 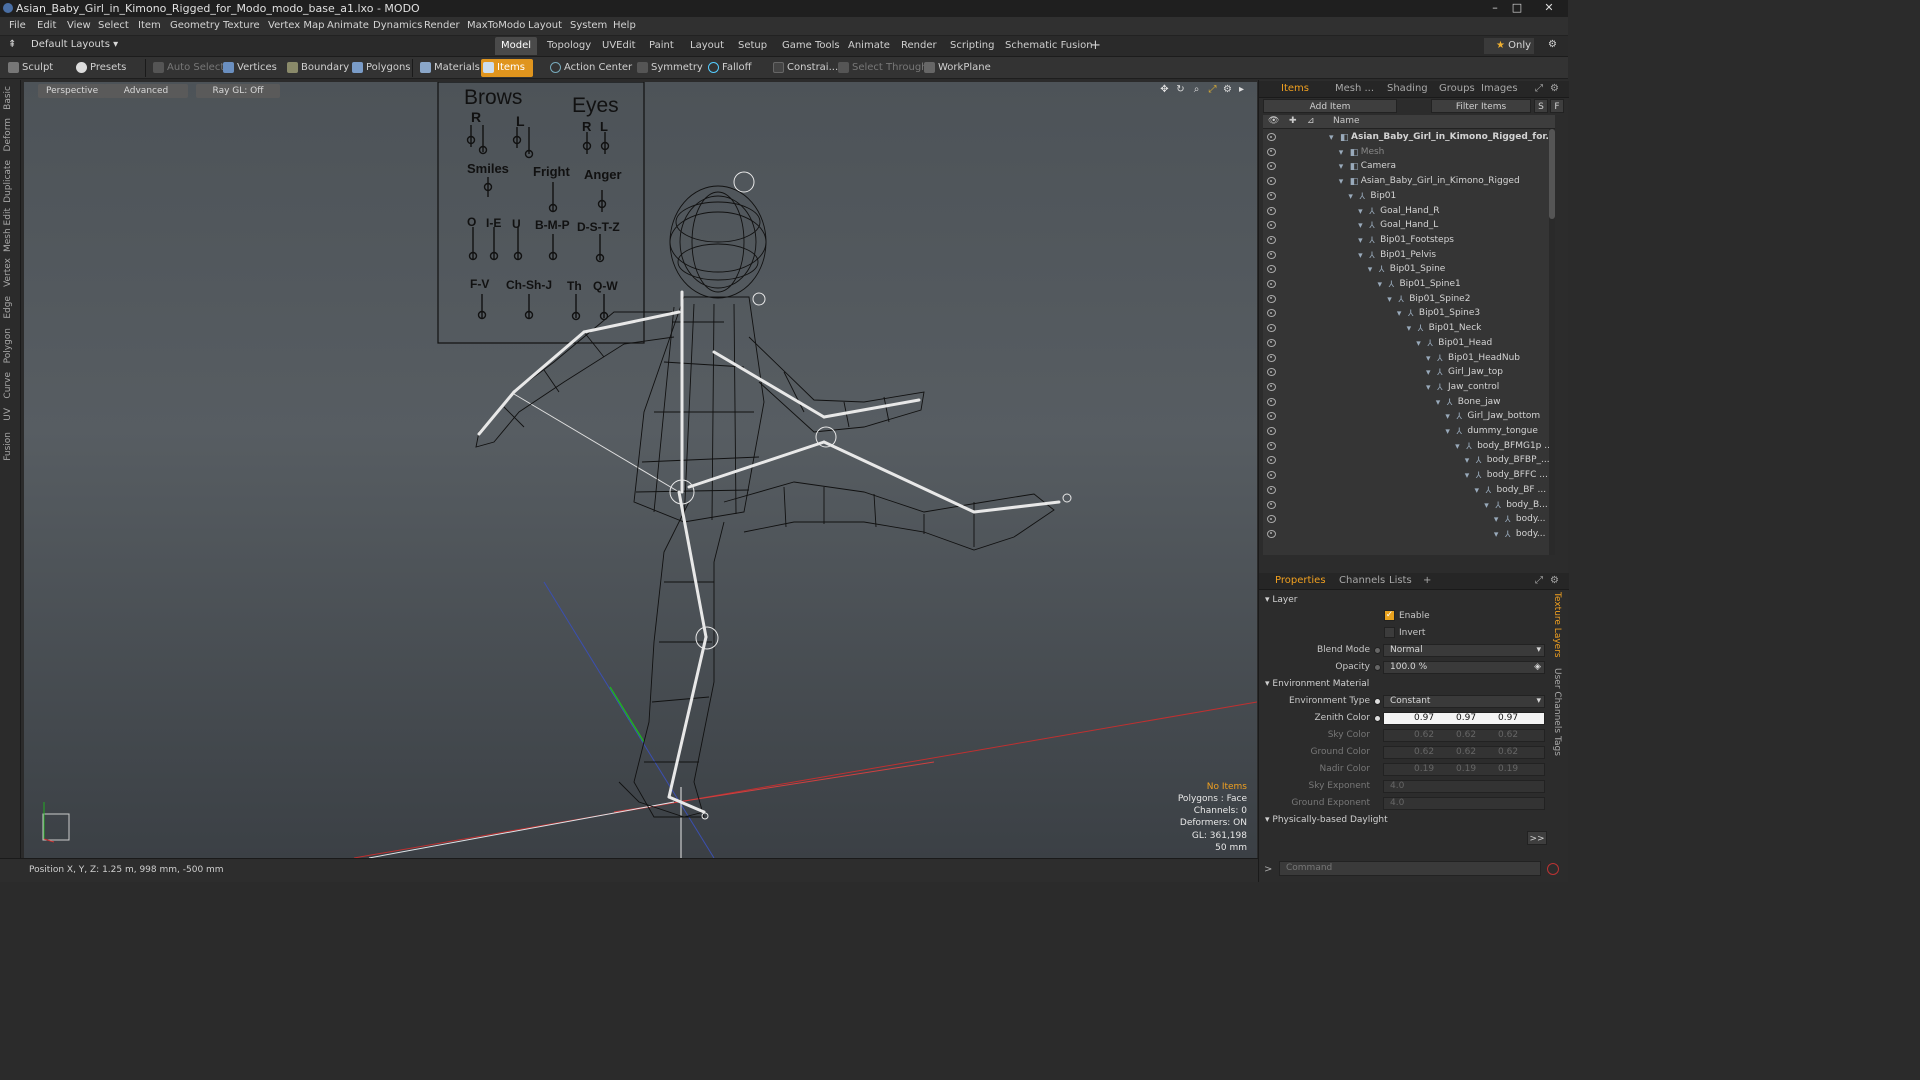 I want to click on expand-properties-icon: ⤢, so click(x=1539, y=580).